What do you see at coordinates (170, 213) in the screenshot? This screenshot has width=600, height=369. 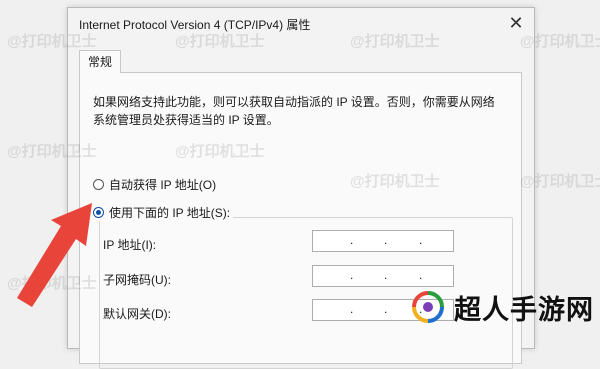 I see `radio-manual-label: 使用下面的 IP 地址(S):` at bounding box center [170, 213].